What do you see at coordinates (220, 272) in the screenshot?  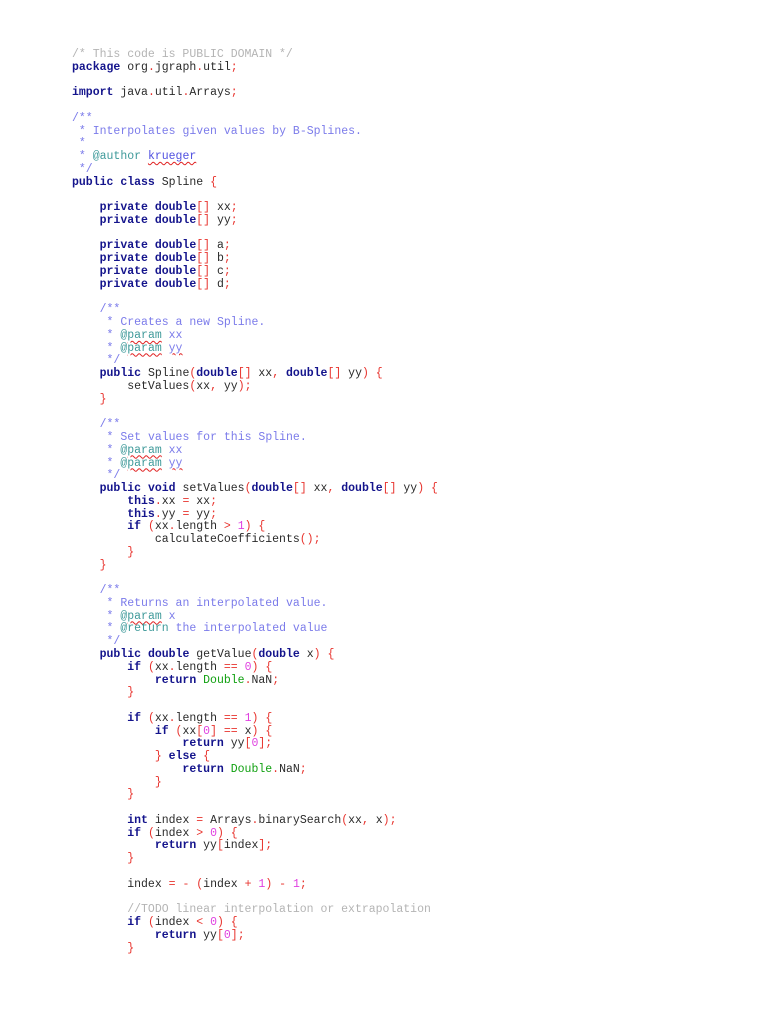 I see `identifier: c` at bounding box center [220, 272].